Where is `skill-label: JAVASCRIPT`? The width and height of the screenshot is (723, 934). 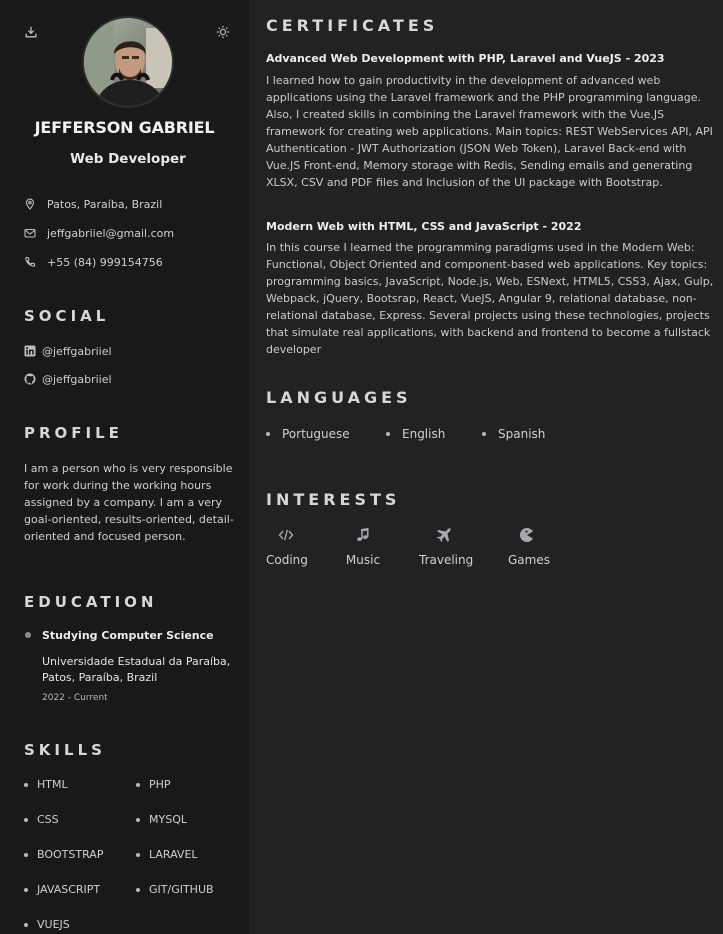 skill-label: JAVASCRIPT is located at coordinates (69, 889).